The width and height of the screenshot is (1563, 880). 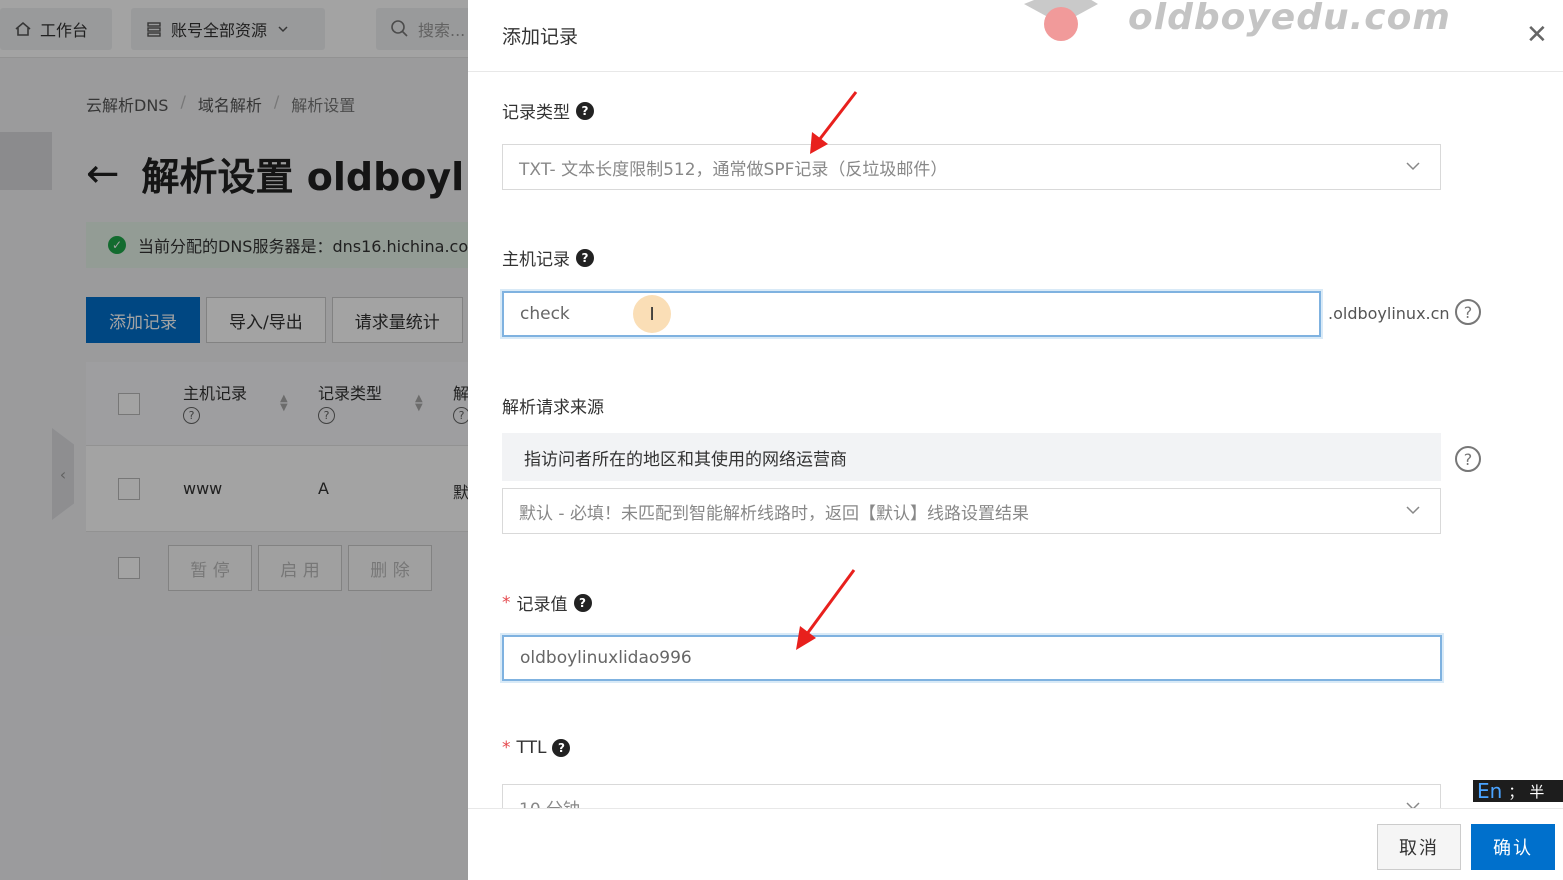 What do you see at coordinates (652, 314) in the screenshot?
I see `text-cursor-icon: I` at bounding box center [652, 314].